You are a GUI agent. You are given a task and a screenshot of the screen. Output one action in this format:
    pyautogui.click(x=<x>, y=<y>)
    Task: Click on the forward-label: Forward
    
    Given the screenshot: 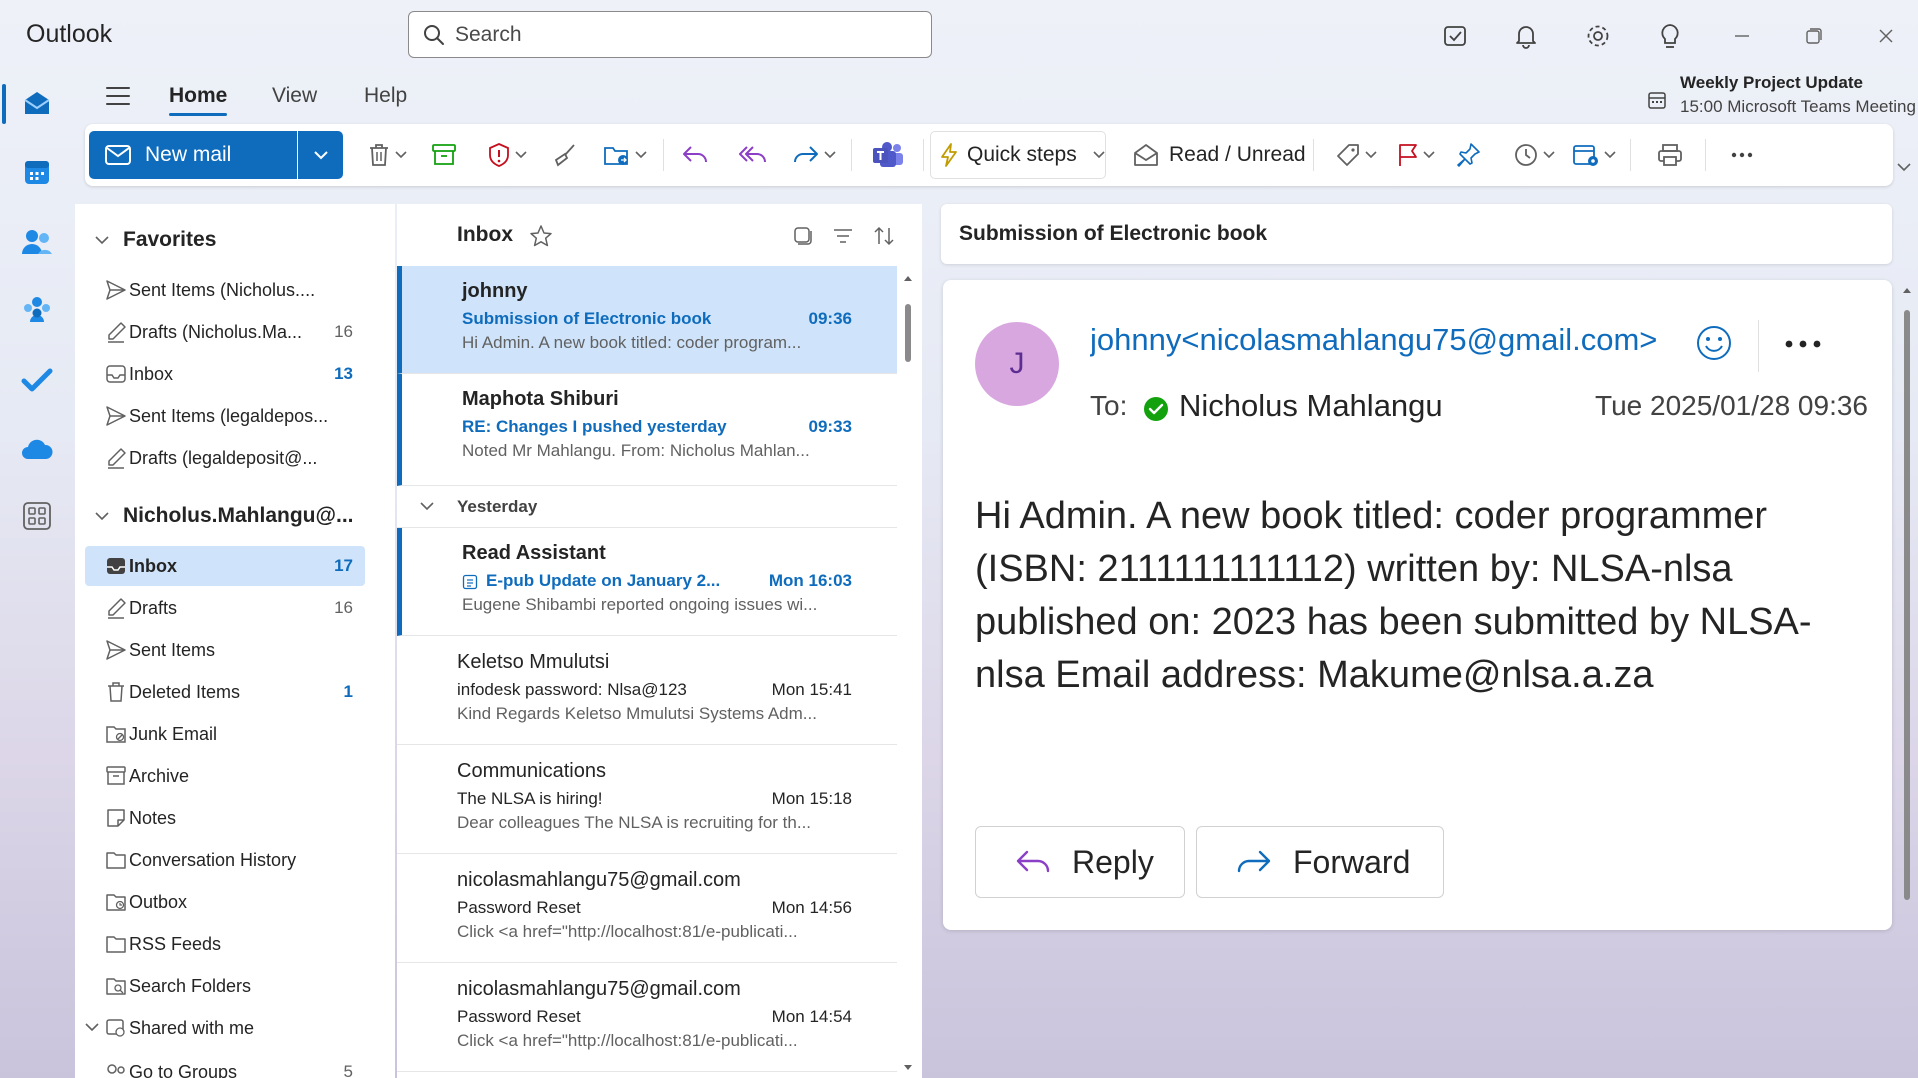 What is the action you would take?
    pyautogui.click(x=1352, y=861)
    